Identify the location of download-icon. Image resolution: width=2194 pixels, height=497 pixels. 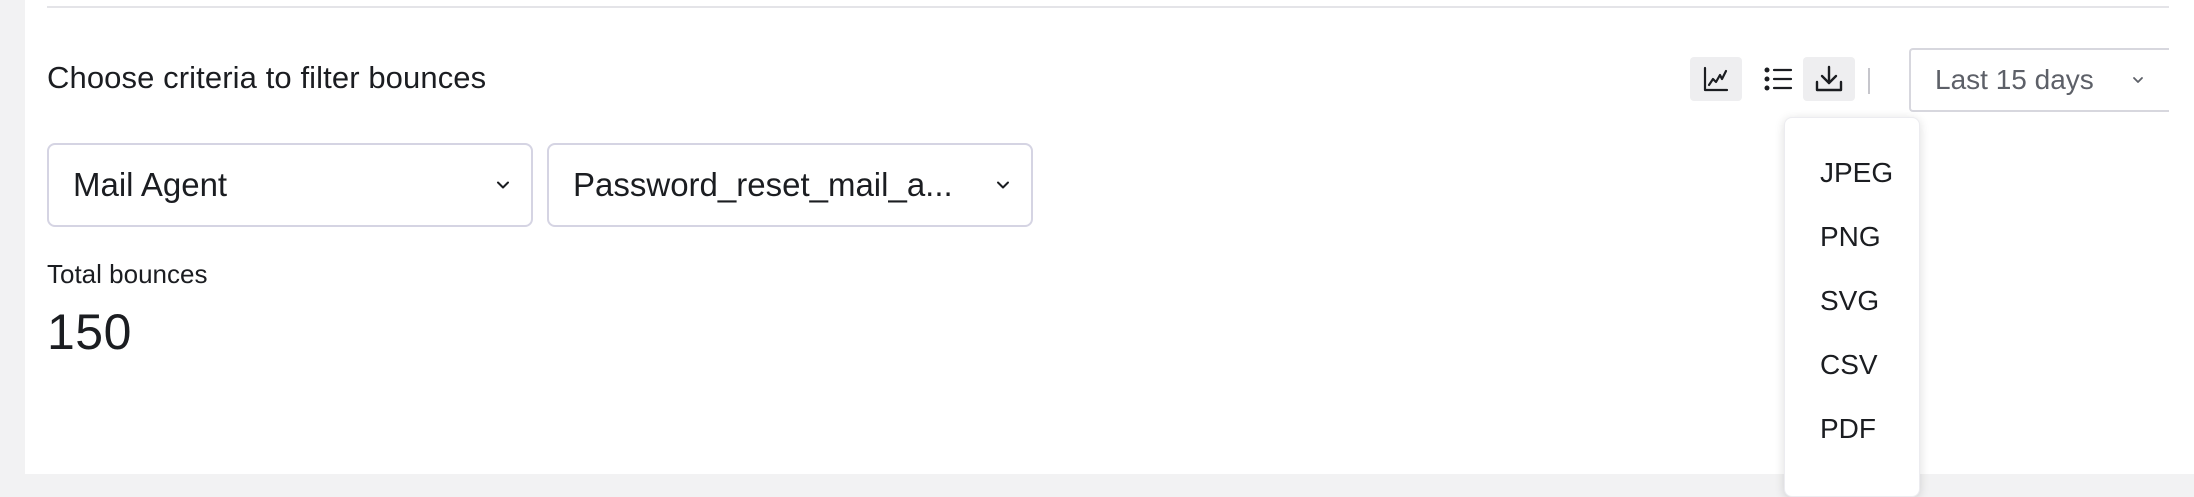
(1829, 78).